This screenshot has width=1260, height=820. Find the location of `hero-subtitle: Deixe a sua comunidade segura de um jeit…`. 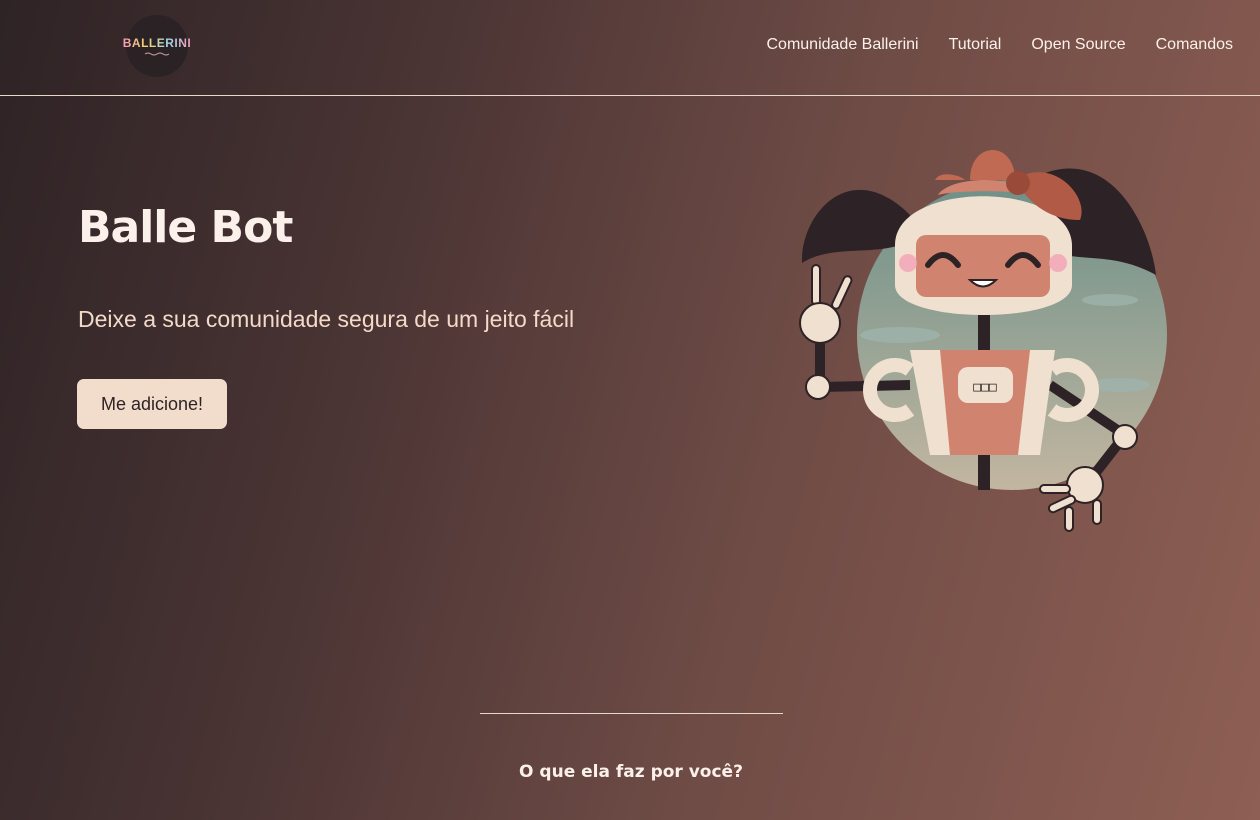

hero-subtitle: Deixe a sua comunidade segura de um jeit… is located at coordinates (326, 319).